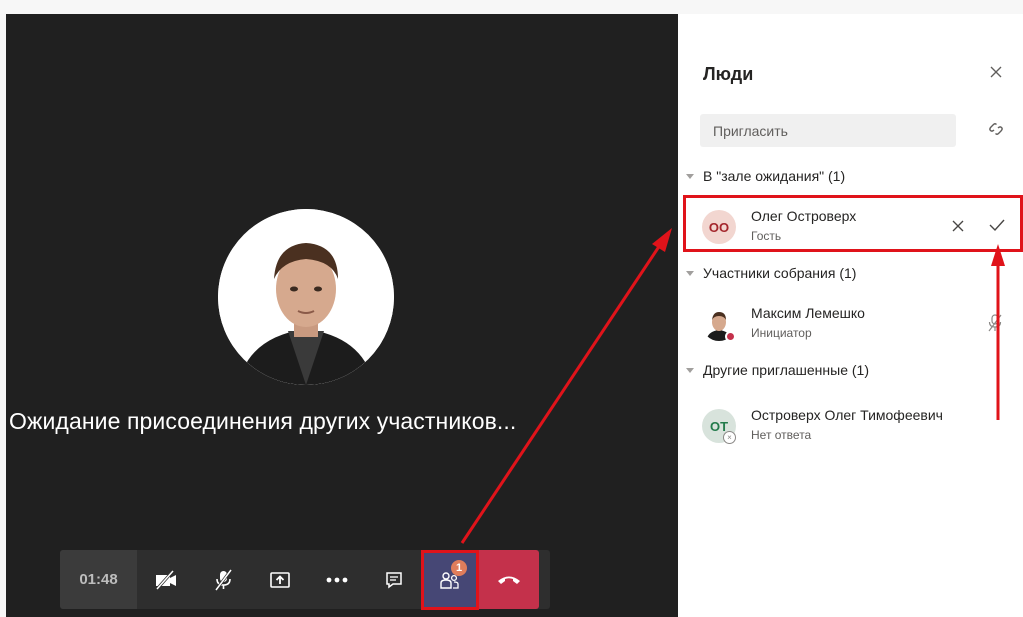  I want to click on person-role: Инициатор, so click(781, 333).